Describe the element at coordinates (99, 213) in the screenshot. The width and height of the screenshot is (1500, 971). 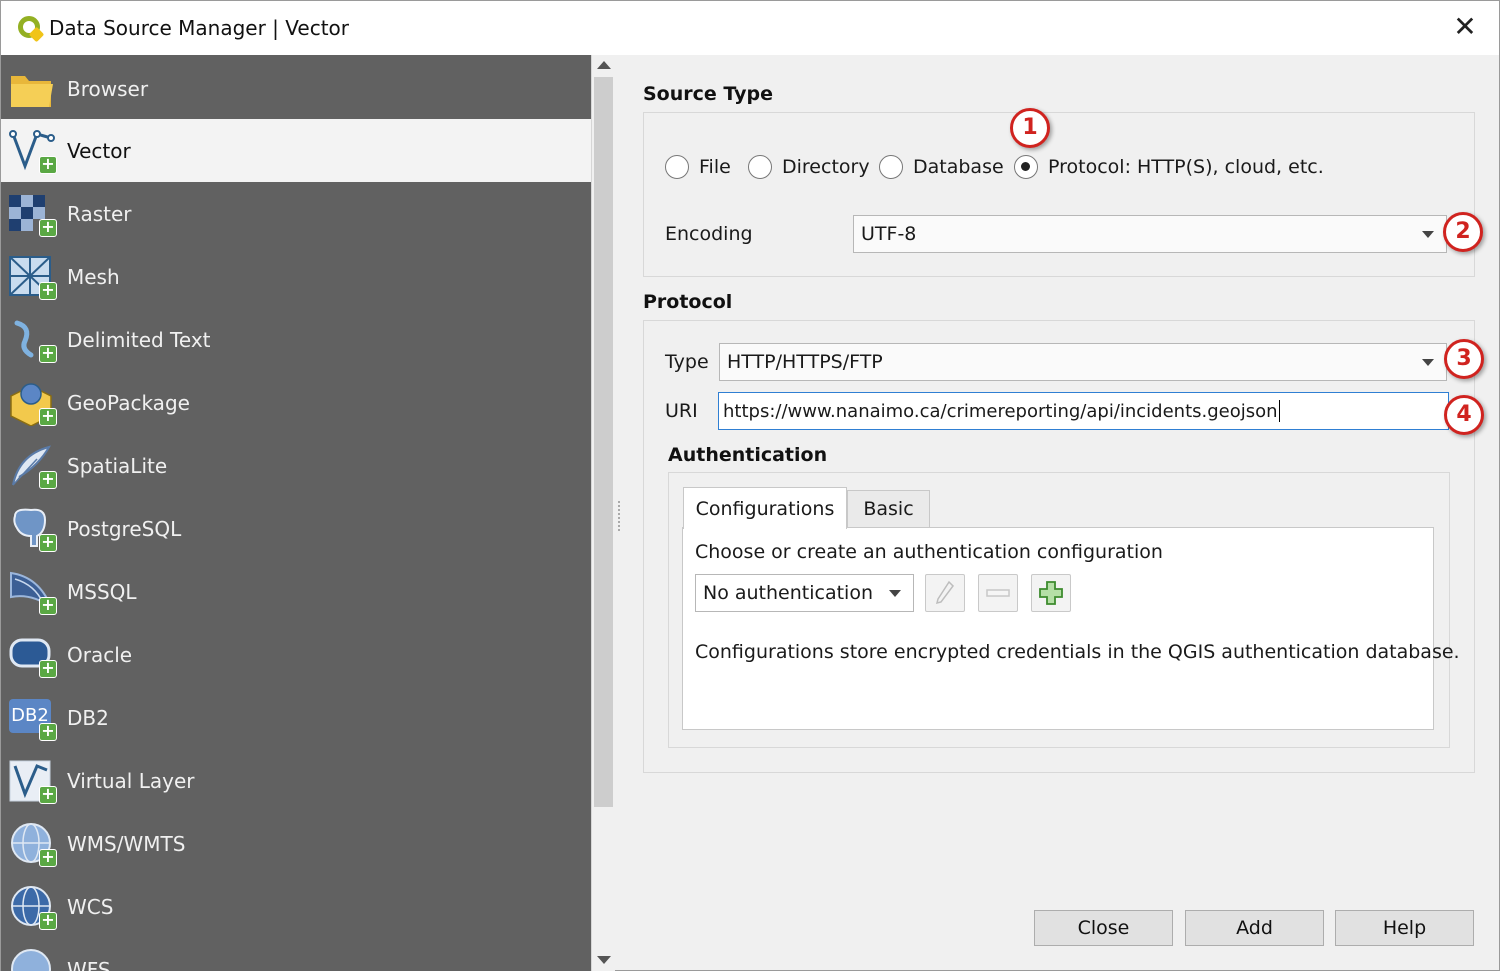
I see `sidebar-item-label: Raster` at that location.